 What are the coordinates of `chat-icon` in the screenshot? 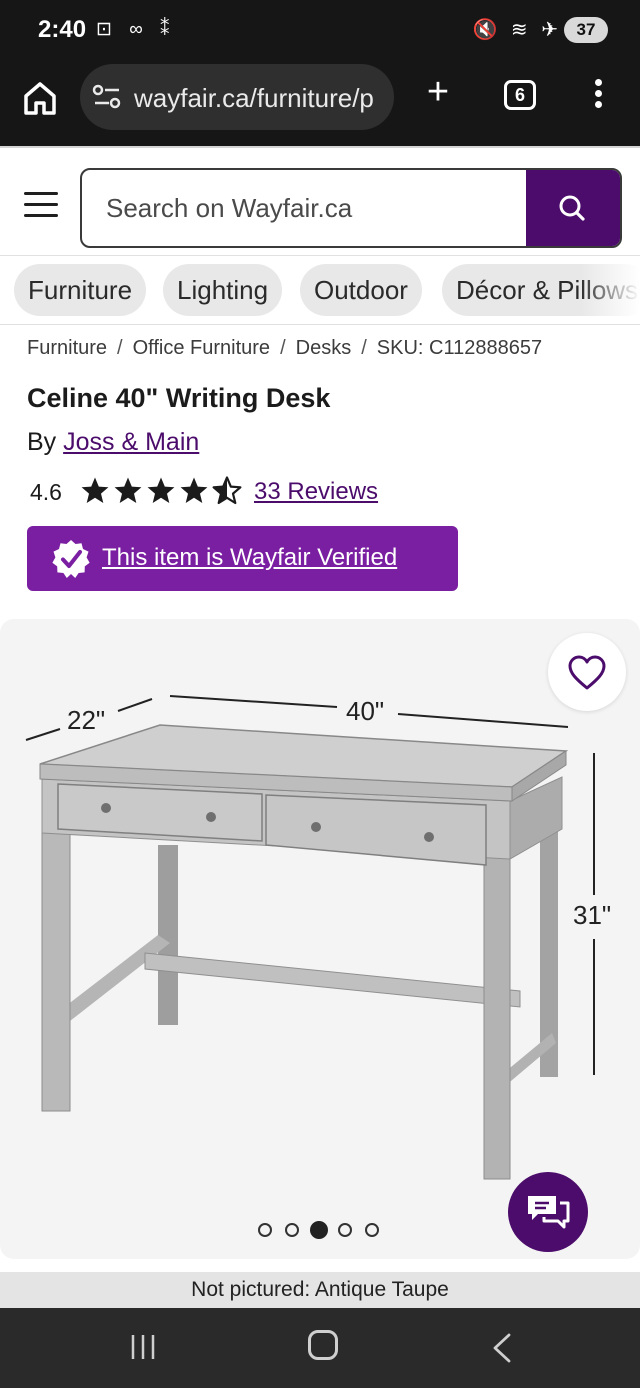 It's located at (549, 1212).